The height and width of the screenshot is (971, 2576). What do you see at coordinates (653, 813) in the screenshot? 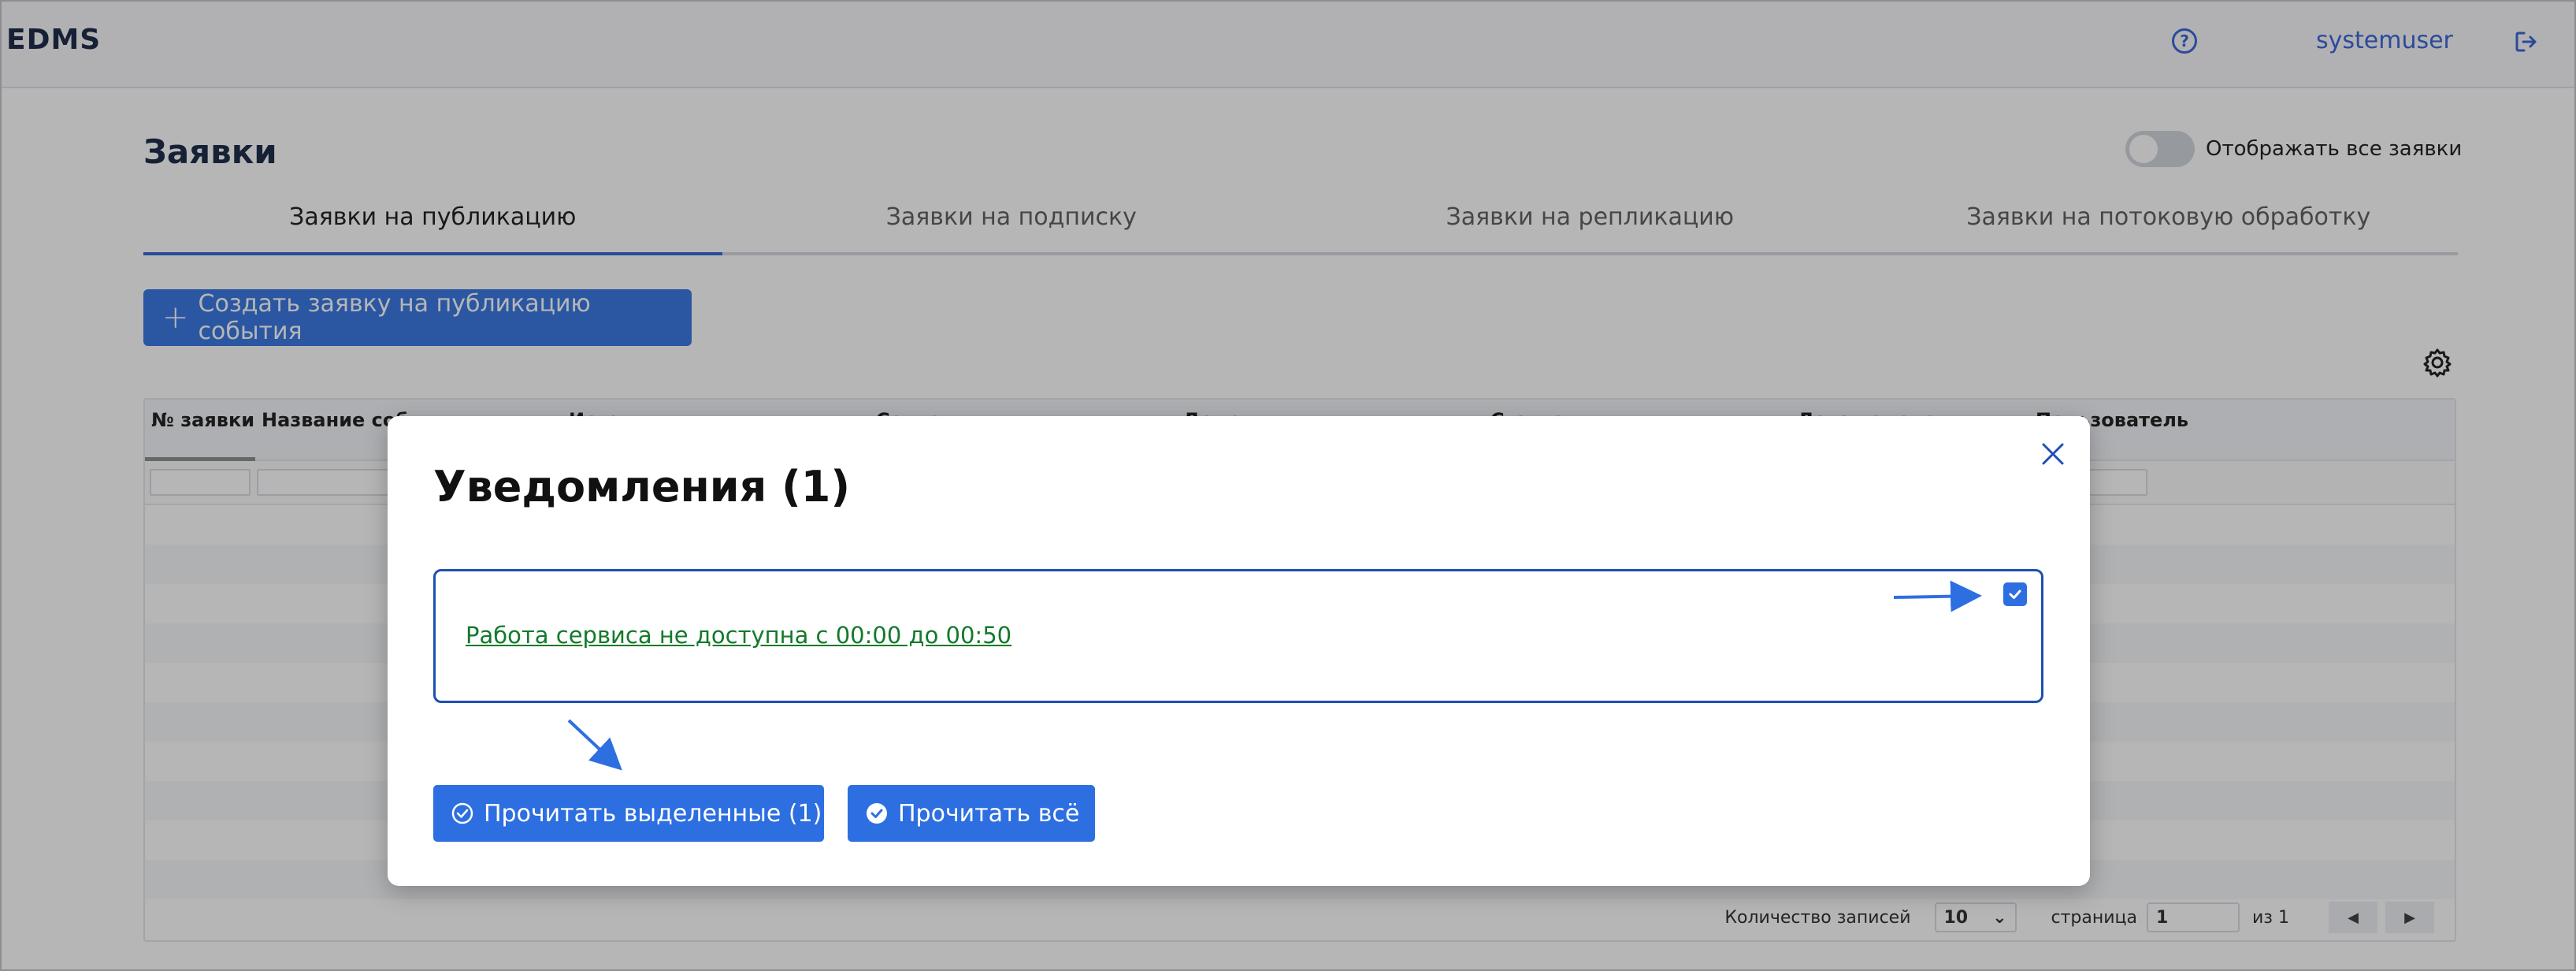
I see `read-selected-label: Прочитать выделенные (1)` at bounding box center [653, 813].